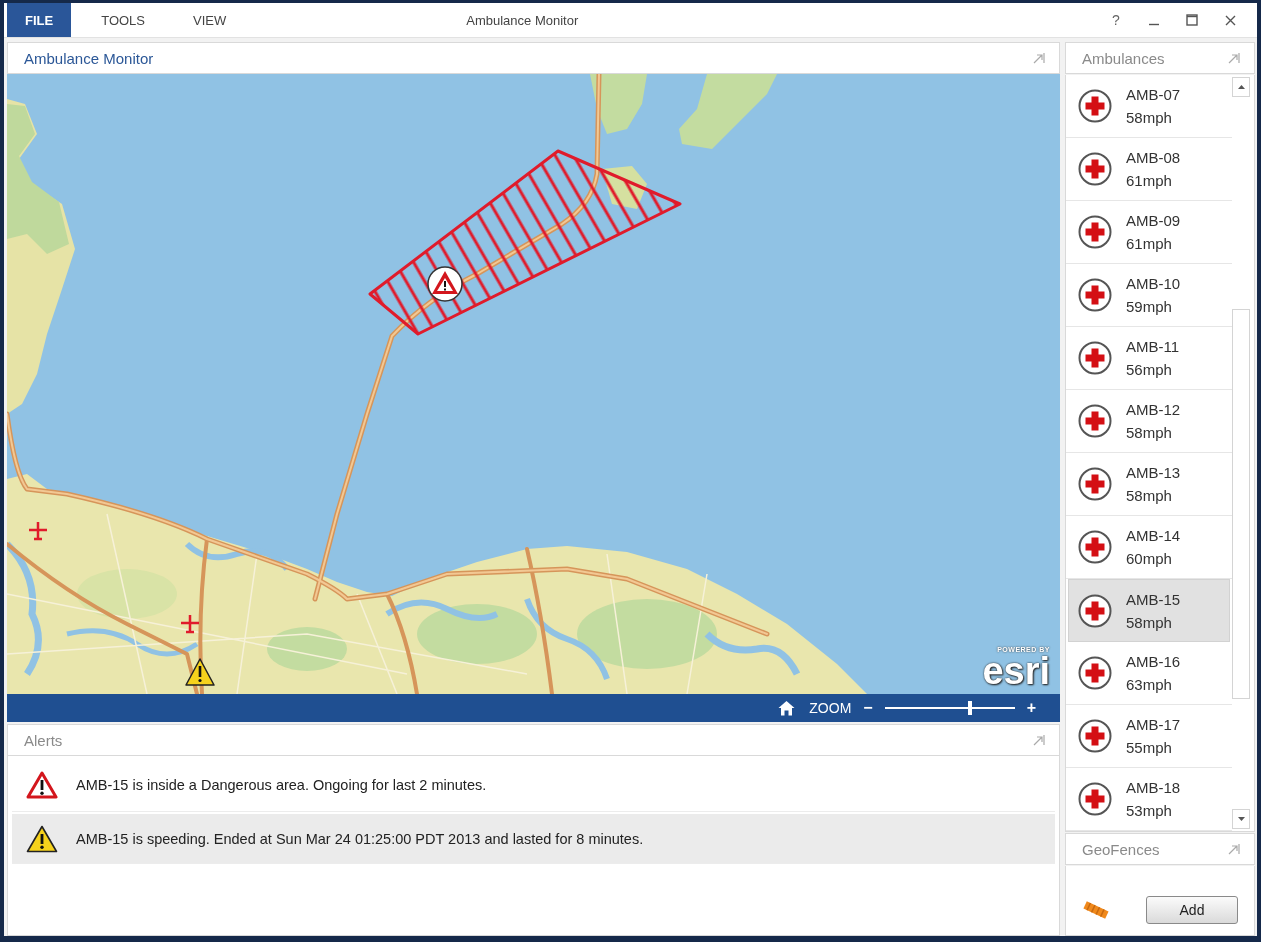  I want to click on ambulance-speed: 55mph, so click(1149, 748).